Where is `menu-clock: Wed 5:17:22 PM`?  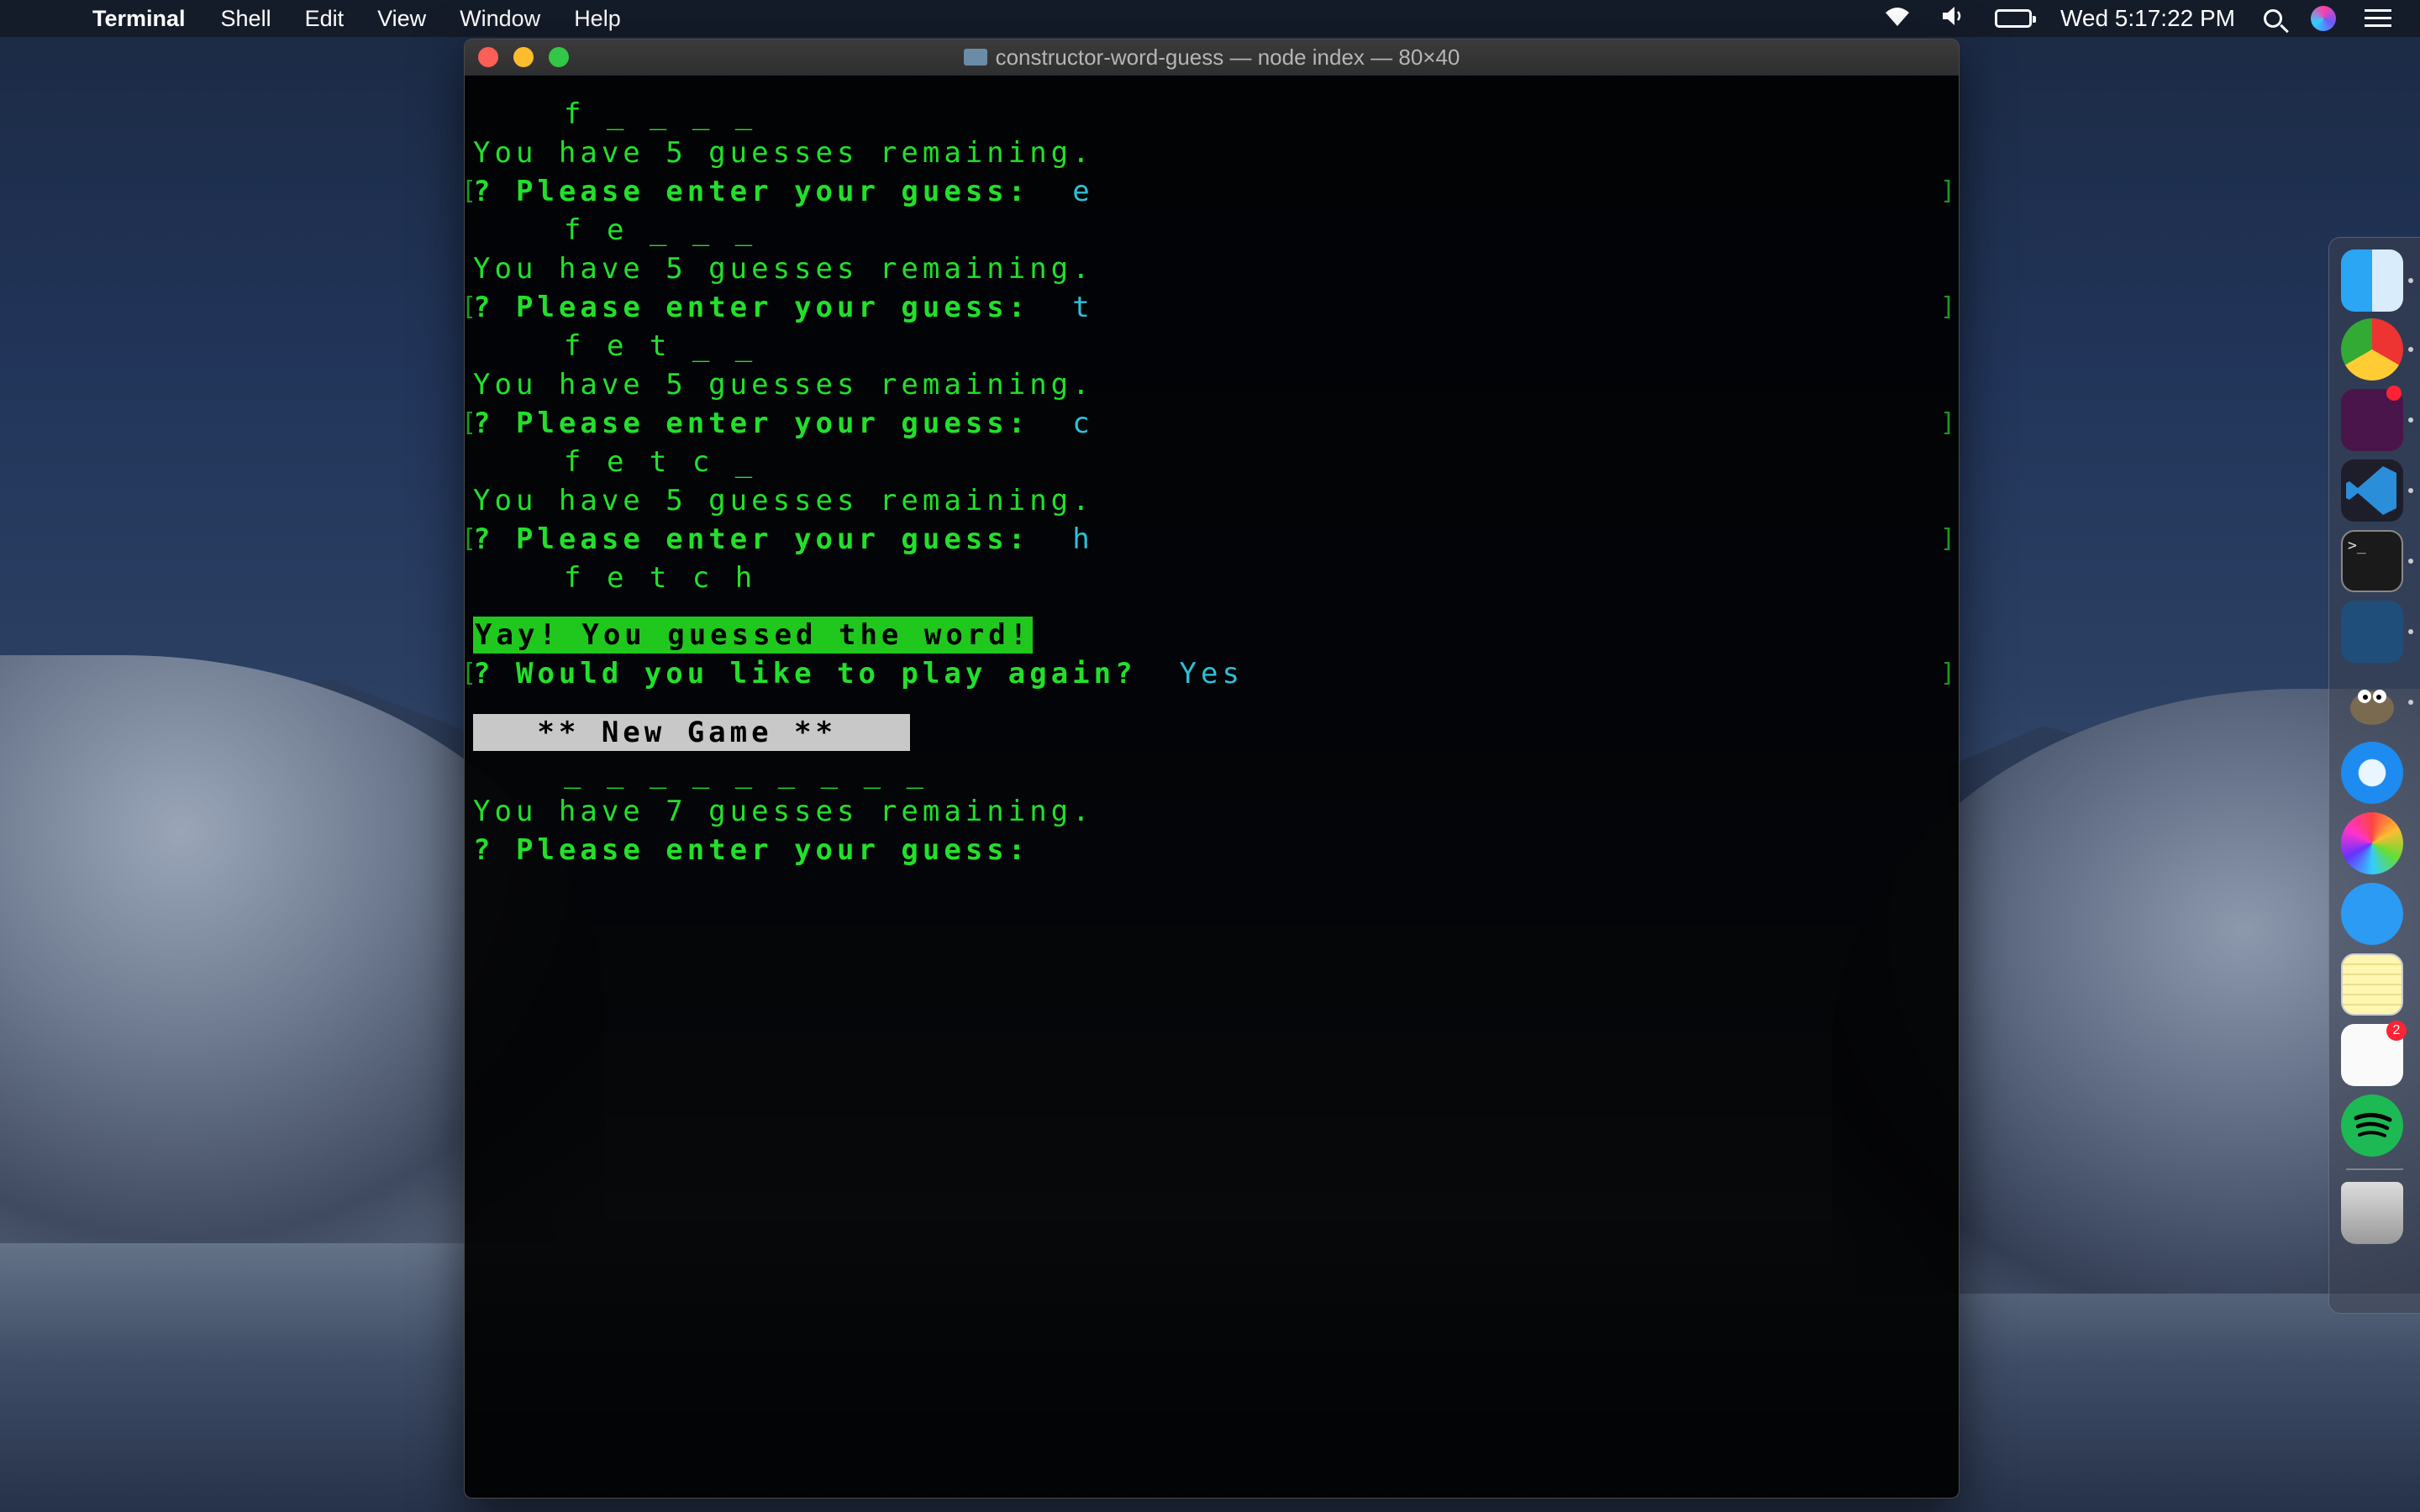
menu-clock: Wed 5:17:22 PM is located at coordinates (2147, 18).